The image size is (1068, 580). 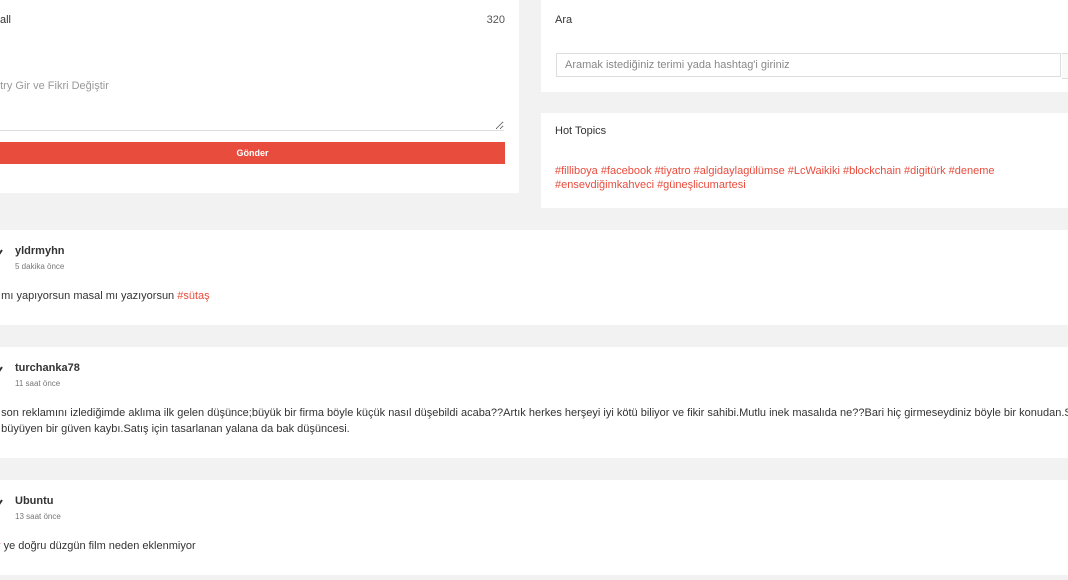 I want to click on search-label: Ara, so click(x=564, y=20).